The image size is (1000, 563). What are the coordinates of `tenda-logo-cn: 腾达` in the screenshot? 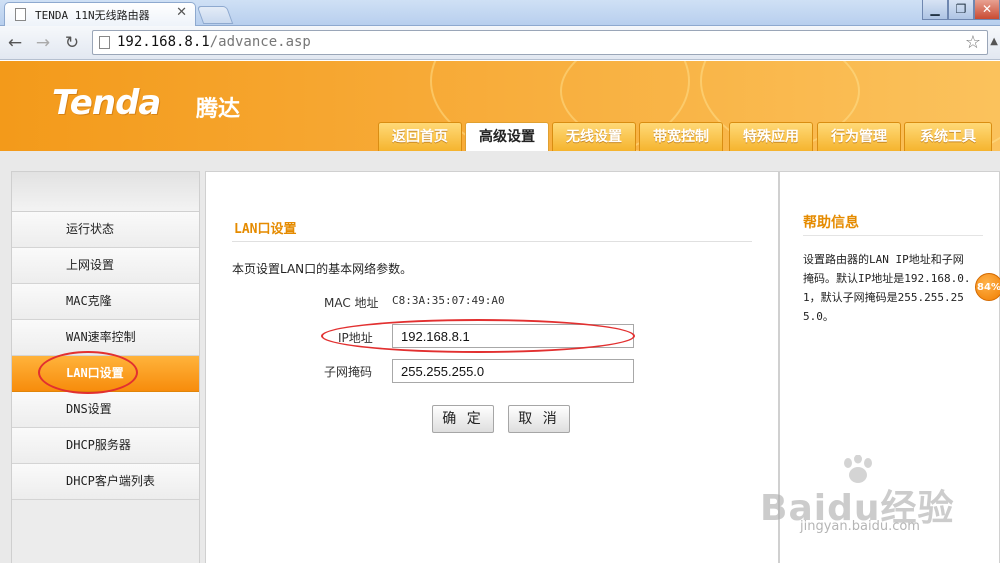 It's located at (218, 109).